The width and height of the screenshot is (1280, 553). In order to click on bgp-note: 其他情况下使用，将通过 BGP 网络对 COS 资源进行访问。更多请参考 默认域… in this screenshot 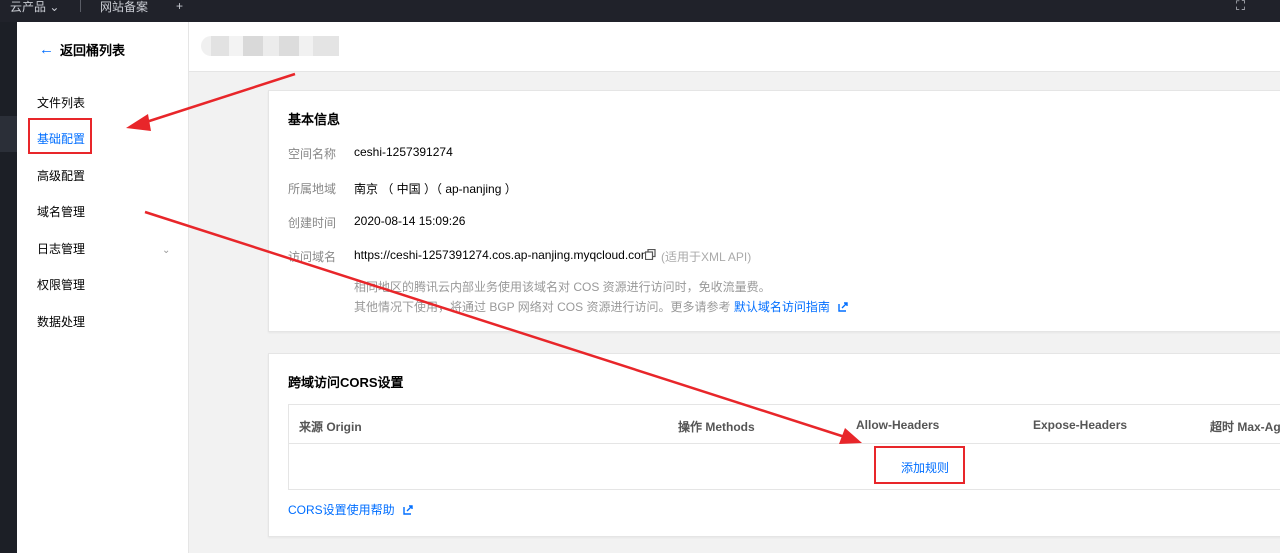, I will do `click(601, 306)`.